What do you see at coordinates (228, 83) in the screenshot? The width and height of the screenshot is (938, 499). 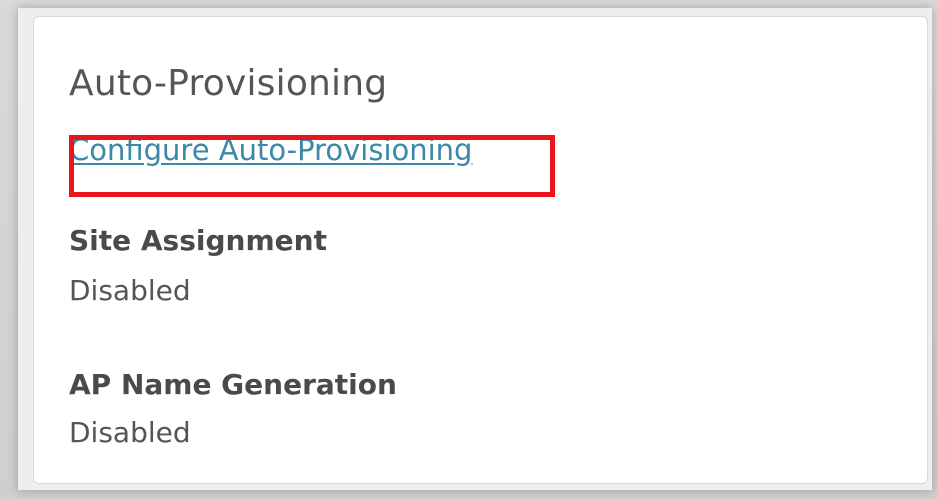 I see `card-title: Auto-Provisioning` at bounding box center [228, 83].